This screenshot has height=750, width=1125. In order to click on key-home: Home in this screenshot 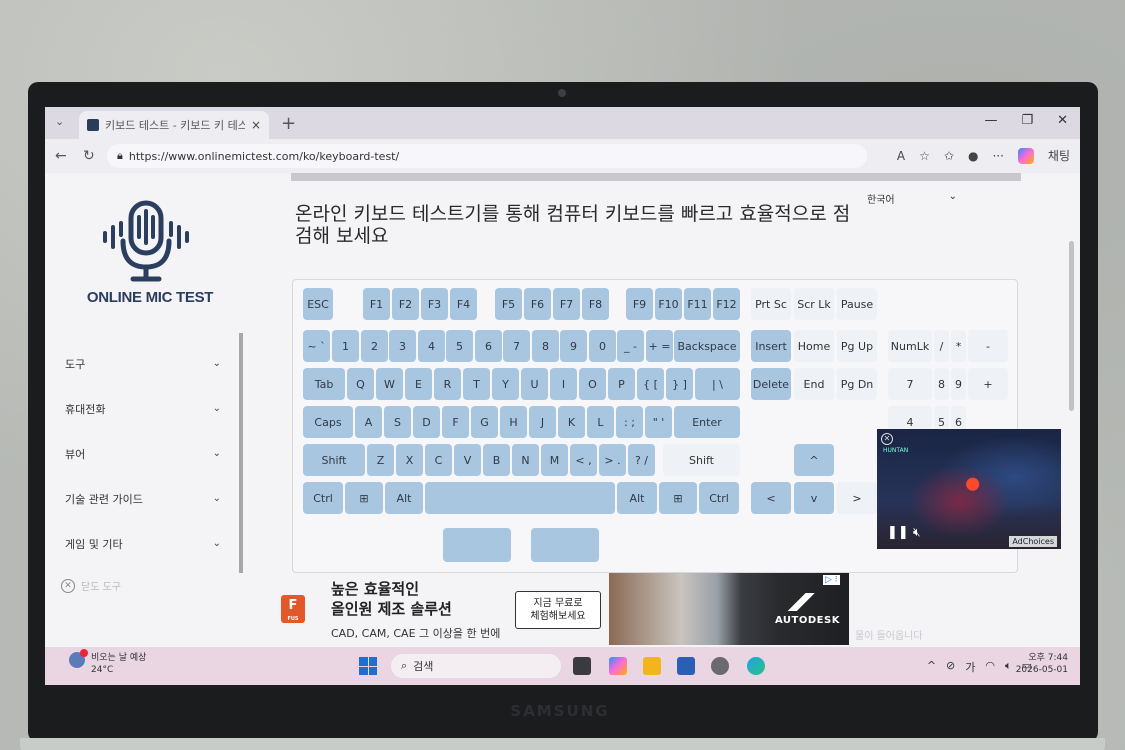, I will do `click(814, 346)`.